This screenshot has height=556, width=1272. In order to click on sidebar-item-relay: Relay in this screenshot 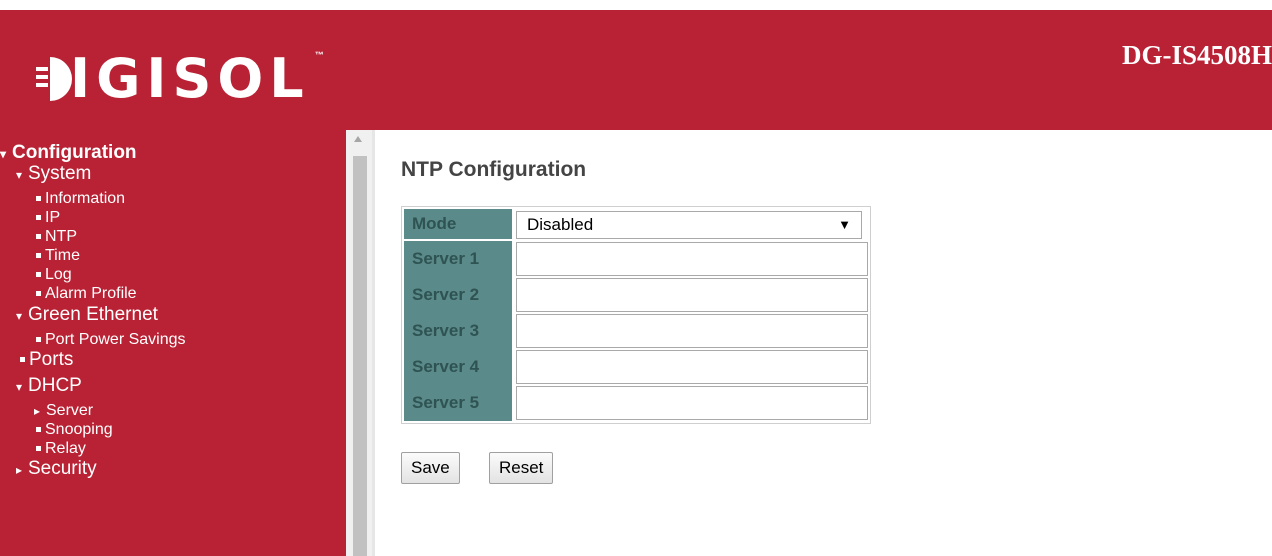, I will do `click(61, 449)`.